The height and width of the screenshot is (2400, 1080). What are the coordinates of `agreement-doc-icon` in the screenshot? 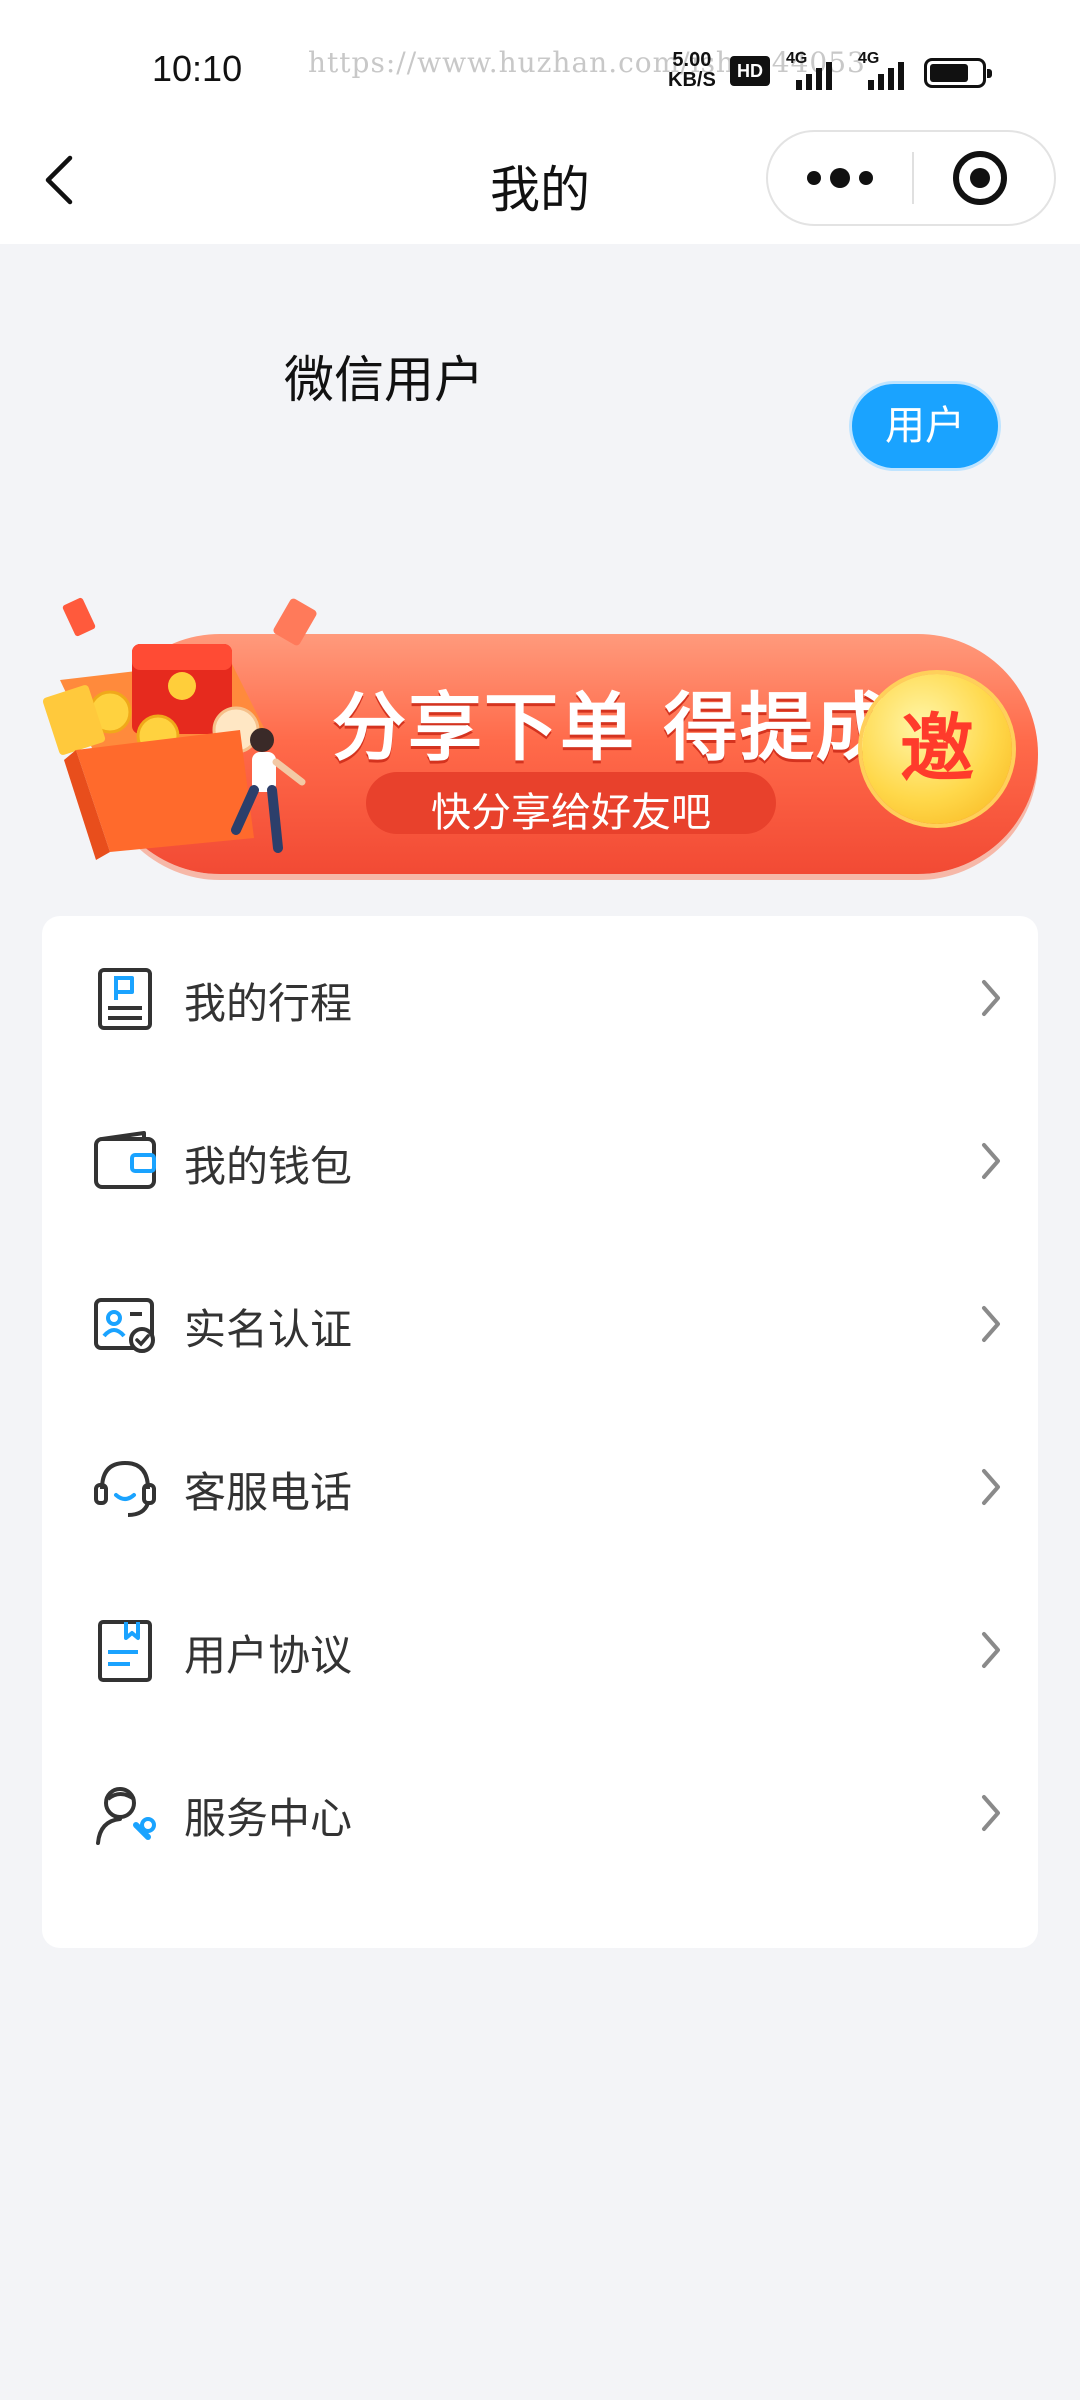 It's located at (125, 1651).